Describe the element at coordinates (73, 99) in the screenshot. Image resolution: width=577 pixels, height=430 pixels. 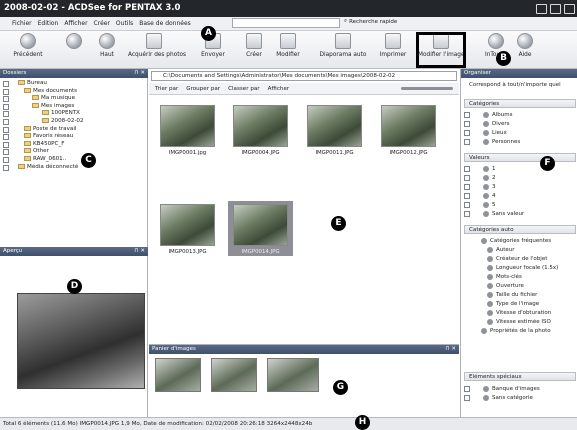
I see `tree-item: Ma musique` at that location.